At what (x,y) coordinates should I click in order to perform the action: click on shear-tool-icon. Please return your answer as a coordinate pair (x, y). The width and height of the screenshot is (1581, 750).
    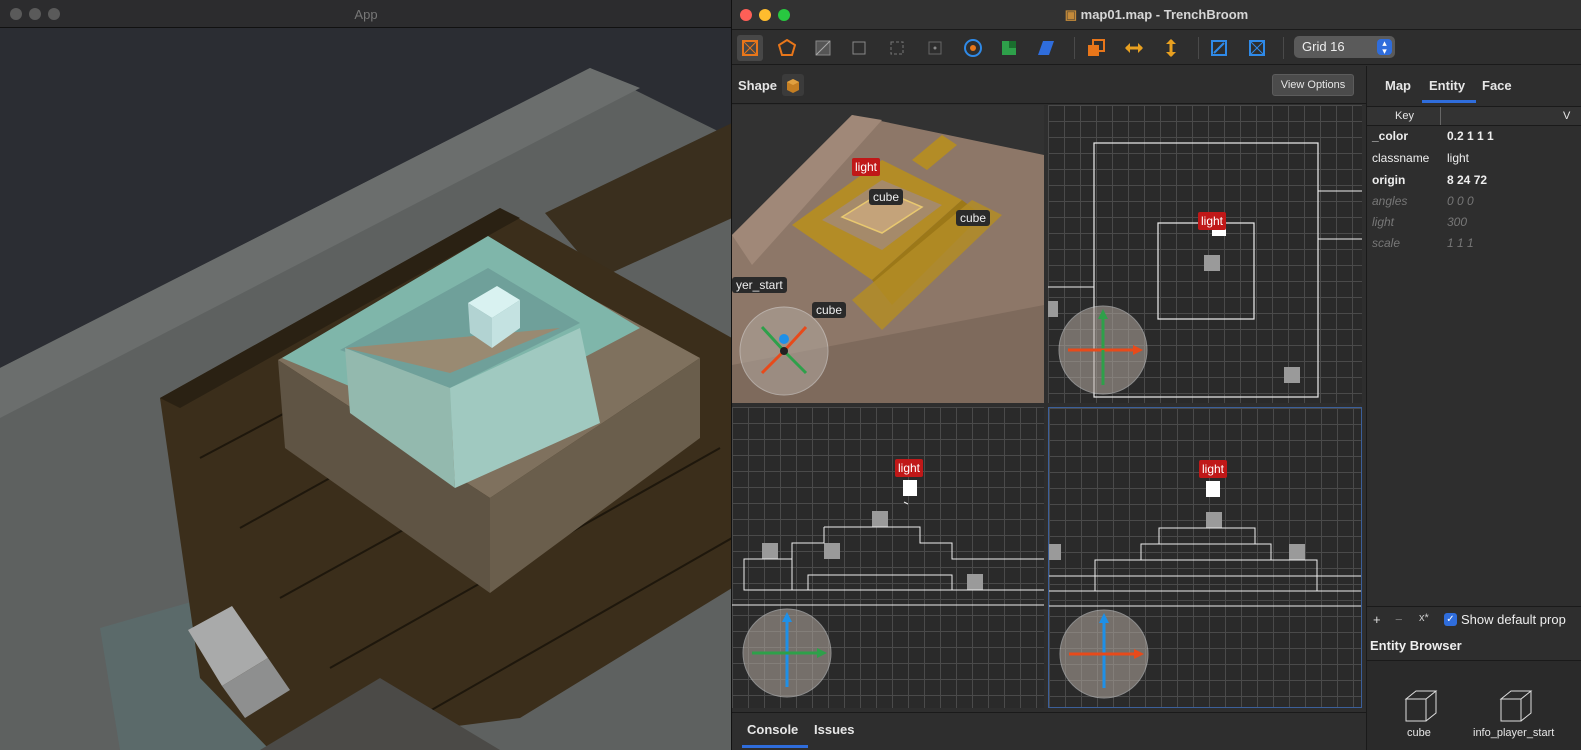
    Looking at the image, I should click on (1046, 48).